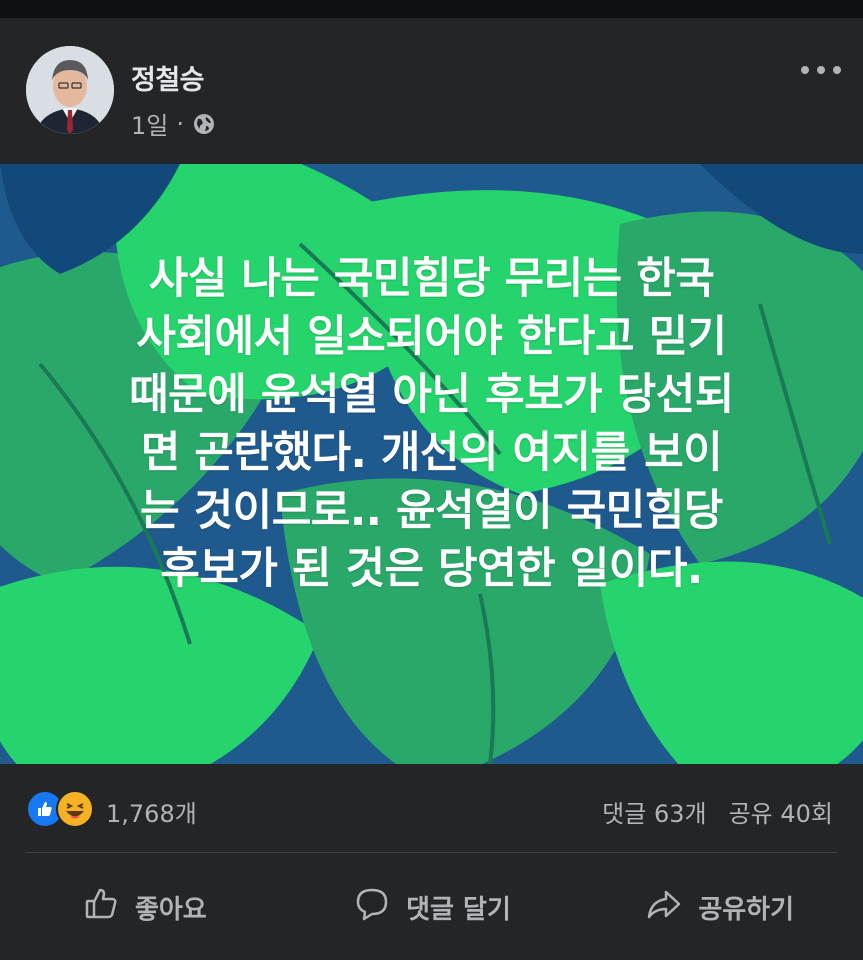 The width and height of the screenshot is (863, 960). I want to click on comment-button: 댓글 달기, so click(432, 907).